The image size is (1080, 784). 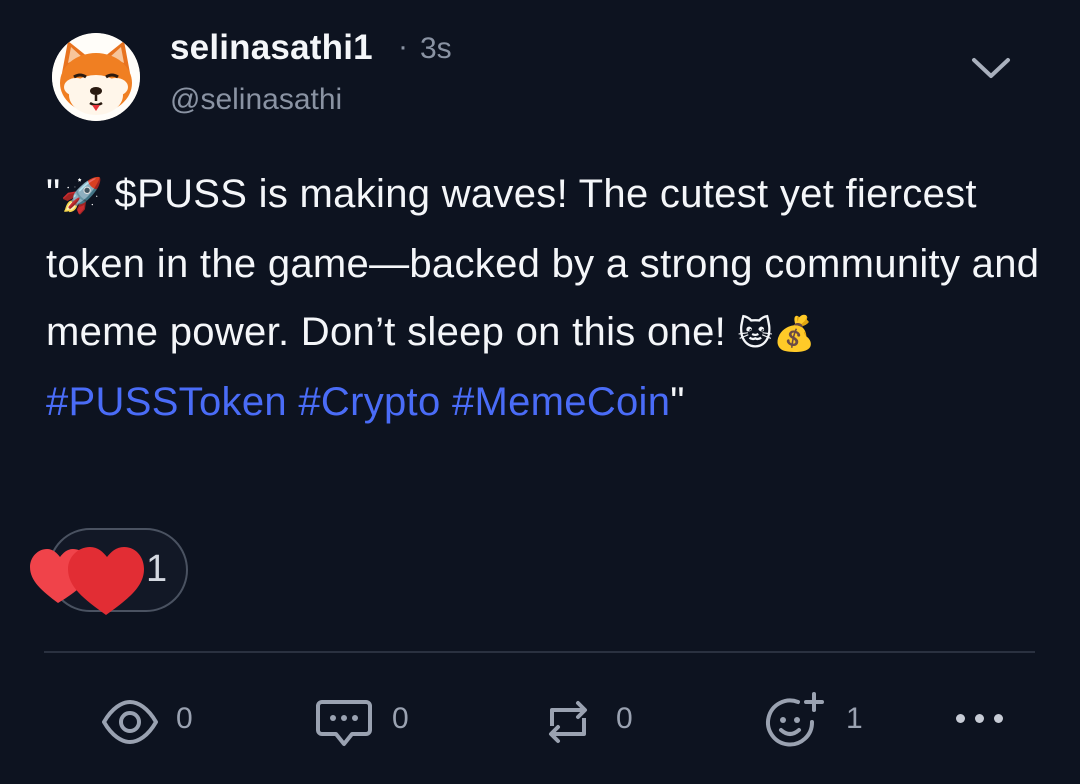 I want to click on quote-close: ", so click(x=677, y=402).